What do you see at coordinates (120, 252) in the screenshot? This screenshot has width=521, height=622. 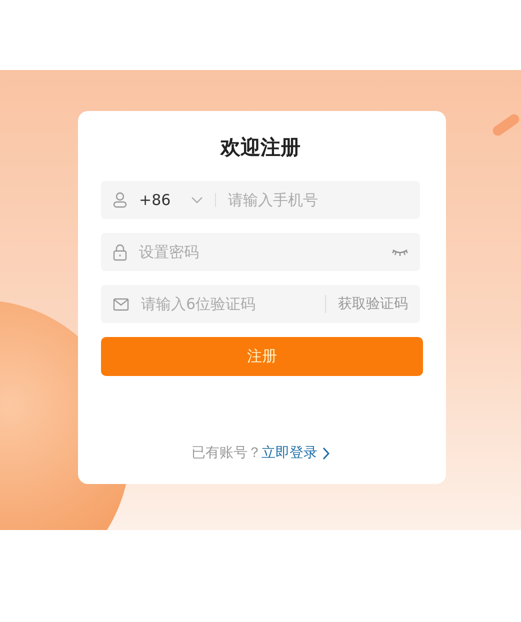 I see `lock-icon` at bounding box center [120, 252].